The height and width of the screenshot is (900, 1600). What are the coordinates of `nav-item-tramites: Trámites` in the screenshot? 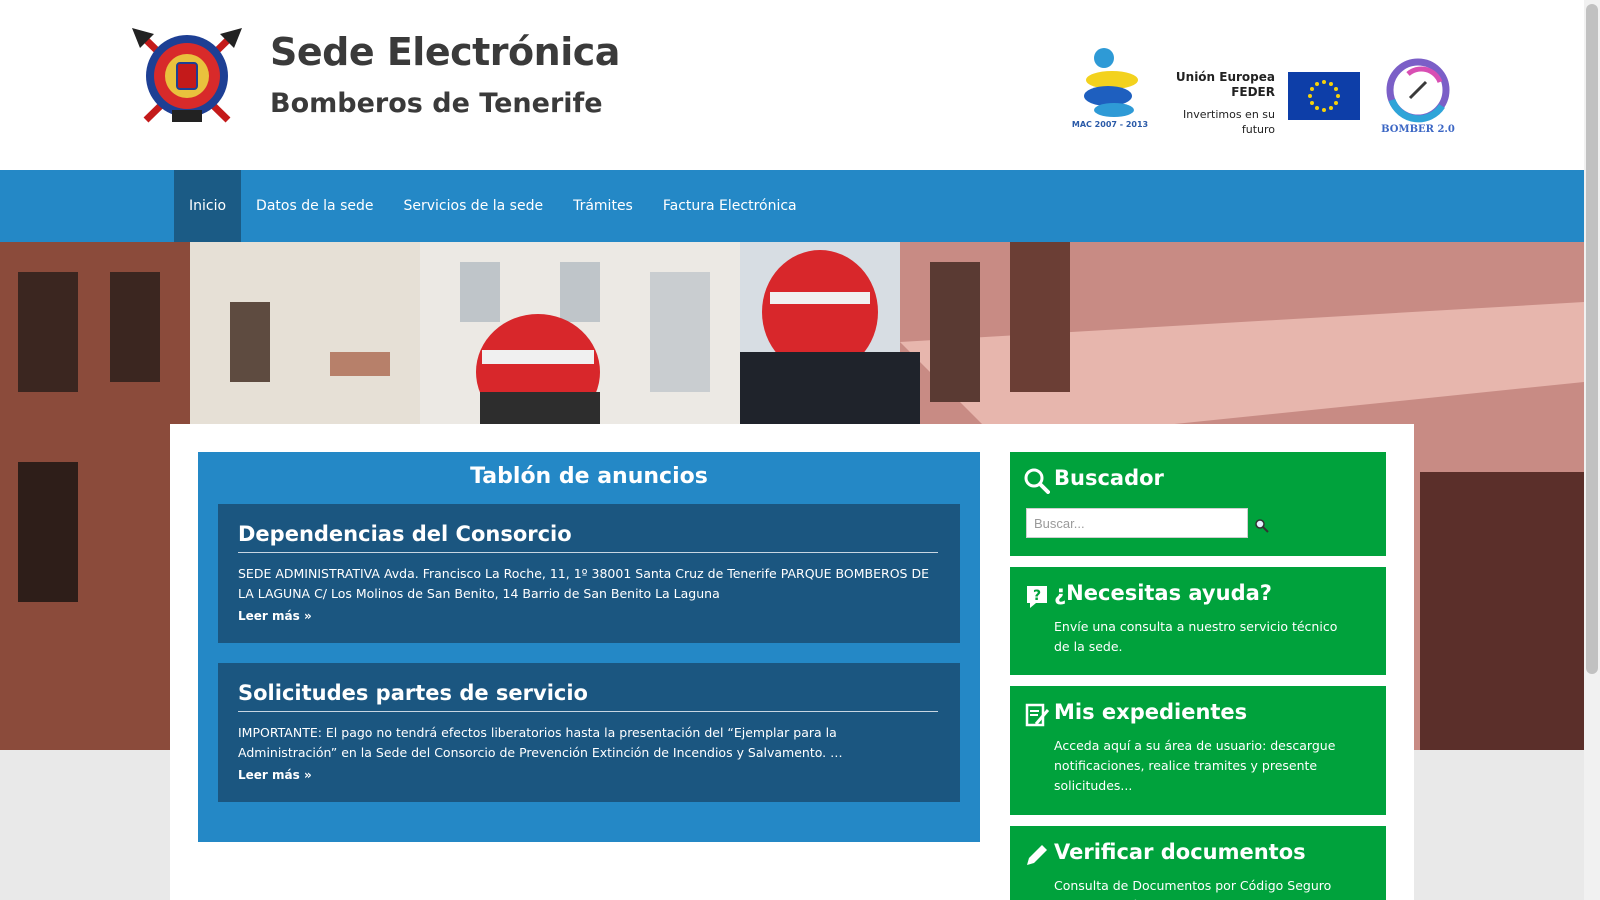 It's located at (603, 206).